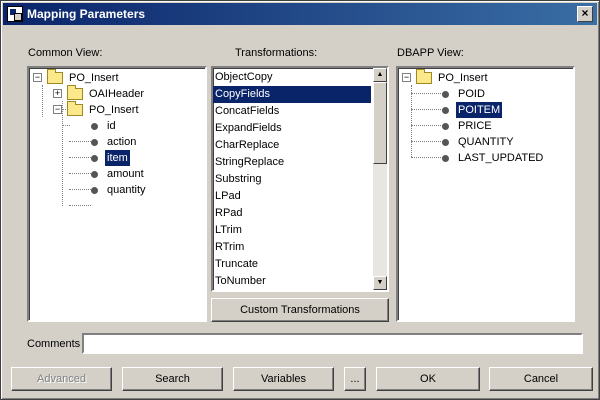 This screenshot has height=400, width=600. What do you see at coordinates (283, 379) in the screenshot?
I see `variables-button: Variables` at bounding box center [283, 379].